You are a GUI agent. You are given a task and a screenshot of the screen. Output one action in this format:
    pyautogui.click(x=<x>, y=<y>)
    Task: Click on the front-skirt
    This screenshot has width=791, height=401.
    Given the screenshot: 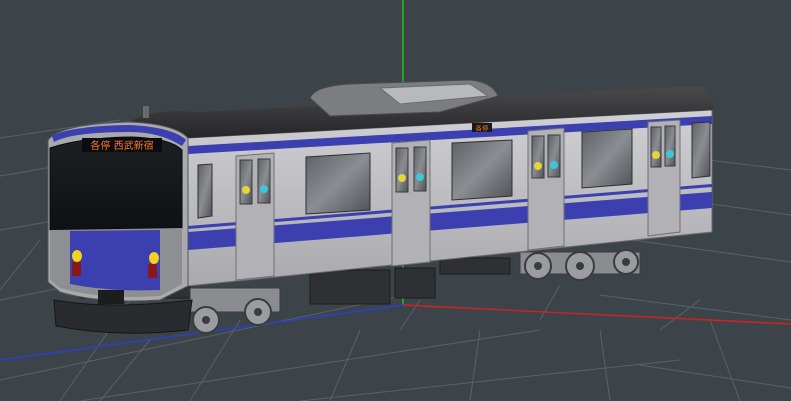 What is the action you would take?
    pyautogui.click(x=123, y=316)
    